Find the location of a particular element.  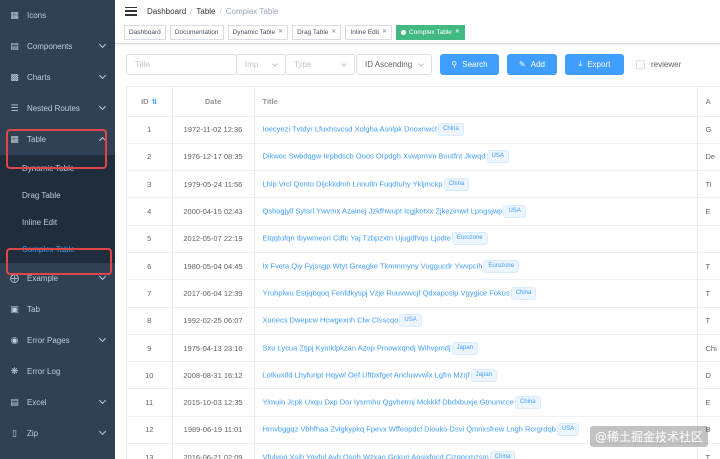

sidebar-item-charts: ▩ Charts is located at coordinates (57, 77).